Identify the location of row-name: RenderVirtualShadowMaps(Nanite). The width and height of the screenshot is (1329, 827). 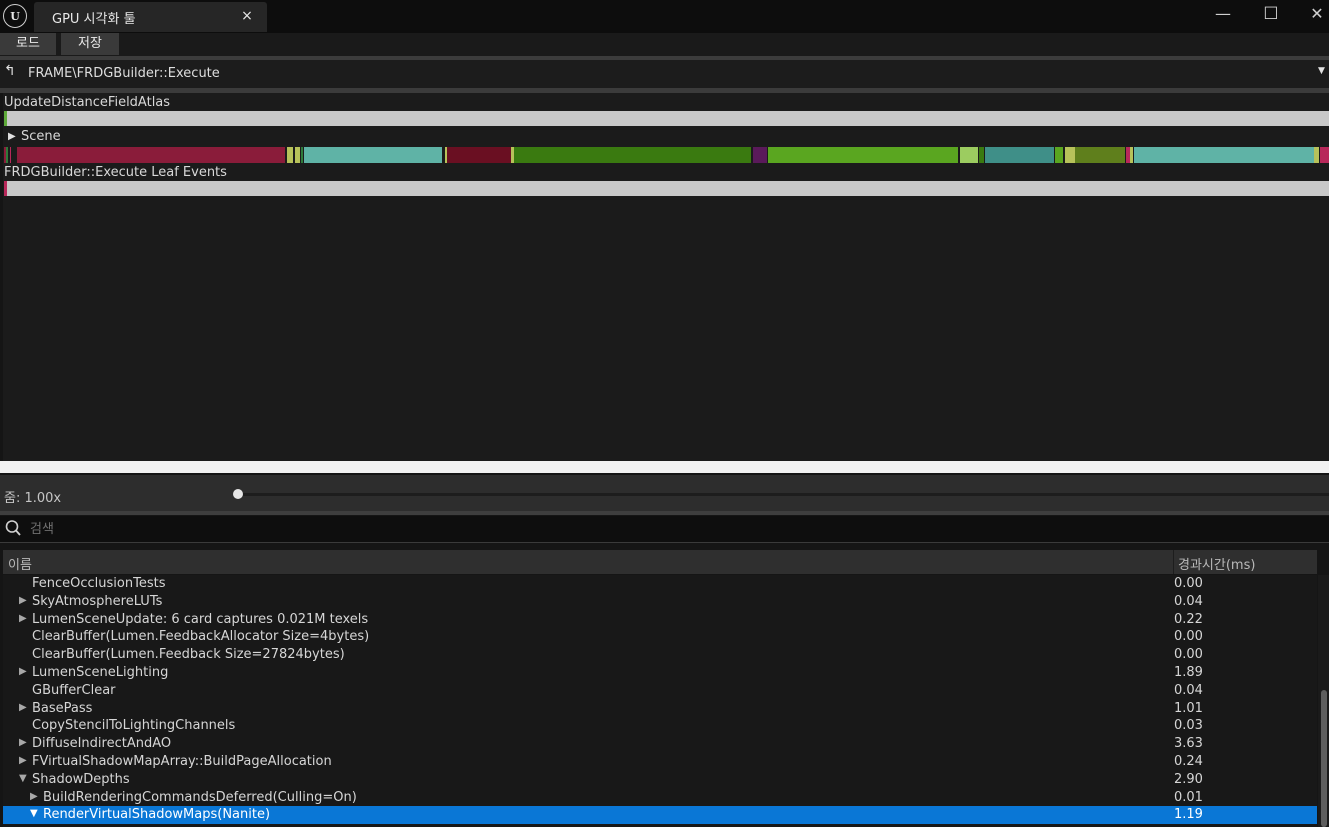
(157, 815).